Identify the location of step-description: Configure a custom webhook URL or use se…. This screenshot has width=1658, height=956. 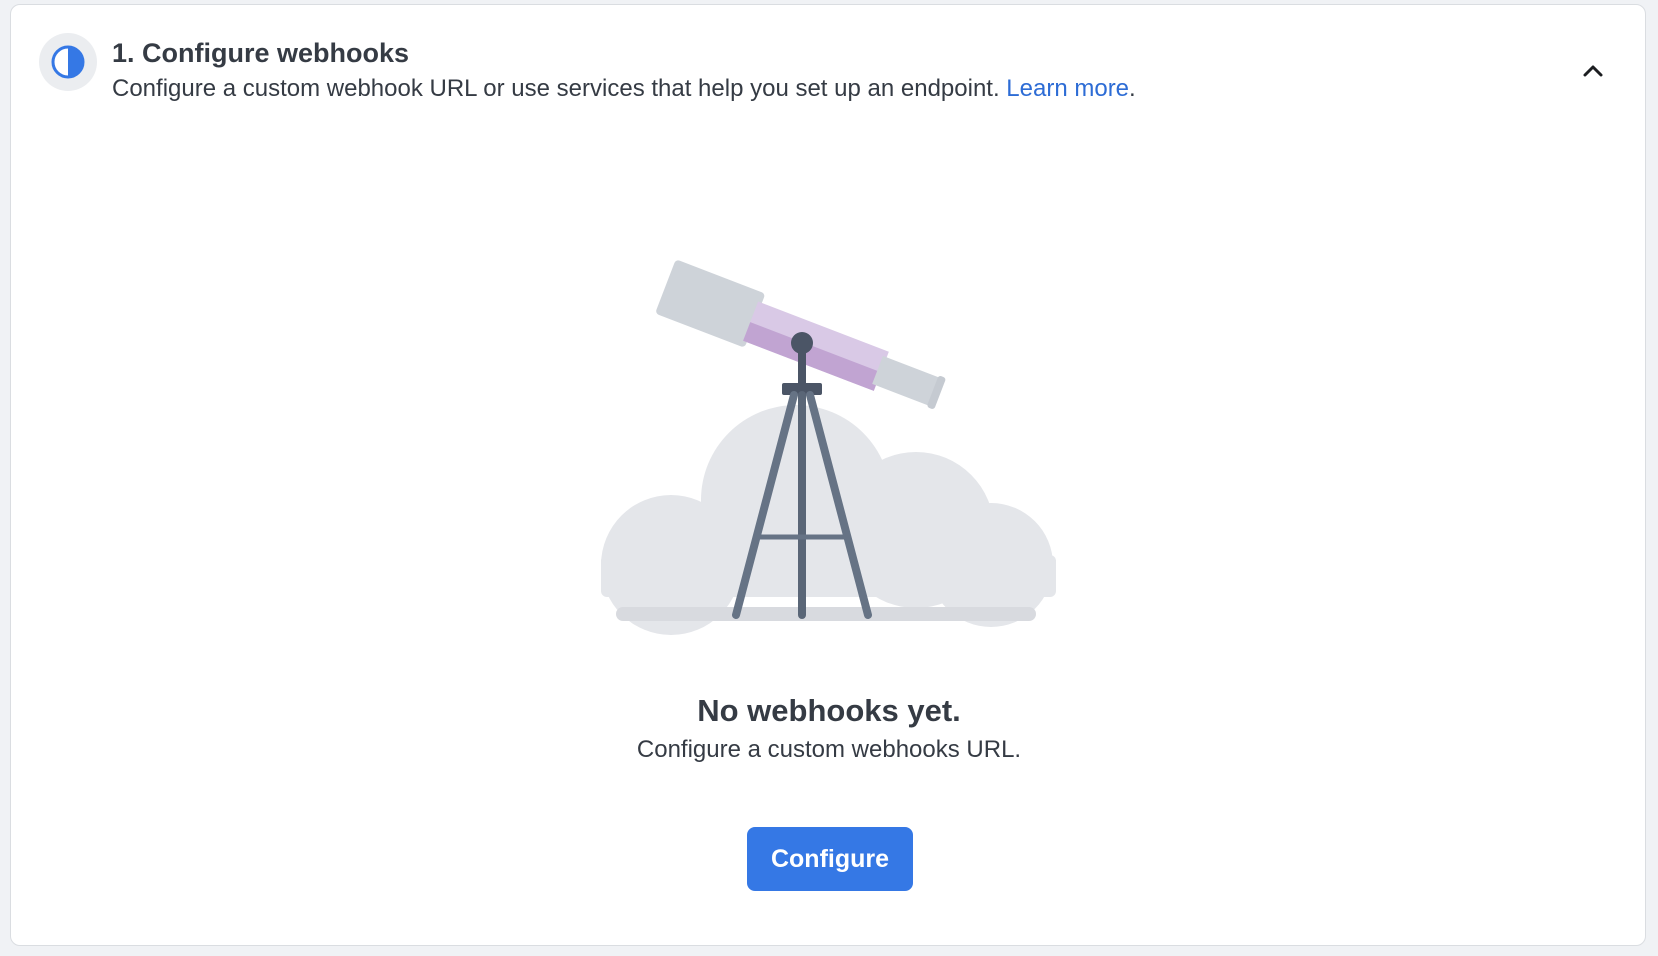
(624, 89).